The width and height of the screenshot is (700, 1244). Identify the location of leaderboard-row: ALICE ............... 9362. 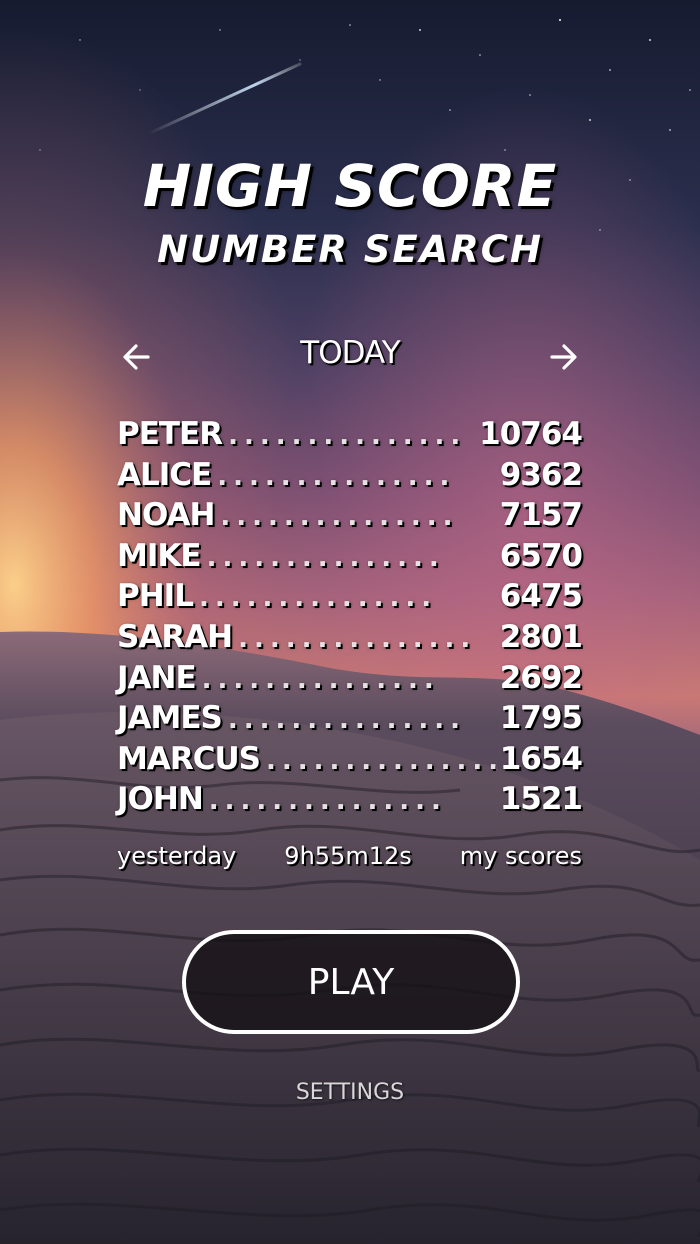
(350, 477).